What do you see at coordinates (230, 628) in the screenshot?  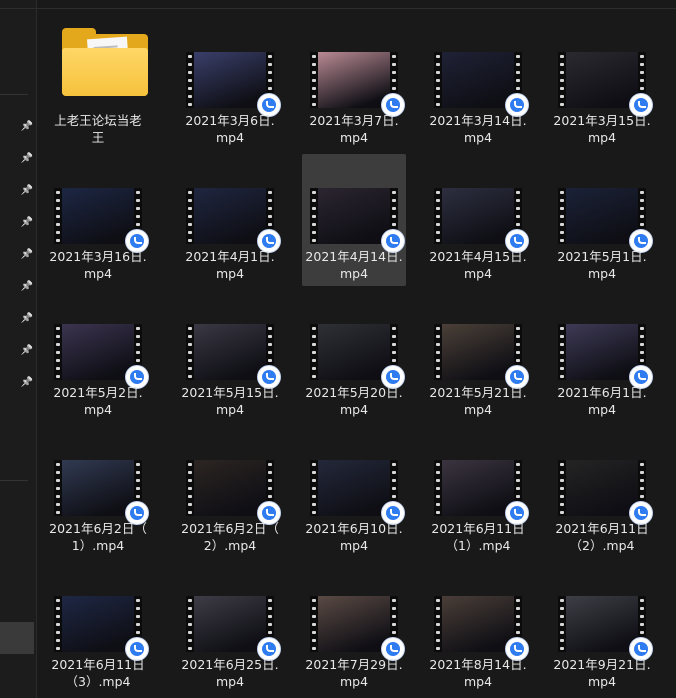 I see `video-file-item: 2021年6月25日. mp4` at bounding box center [230, 628].